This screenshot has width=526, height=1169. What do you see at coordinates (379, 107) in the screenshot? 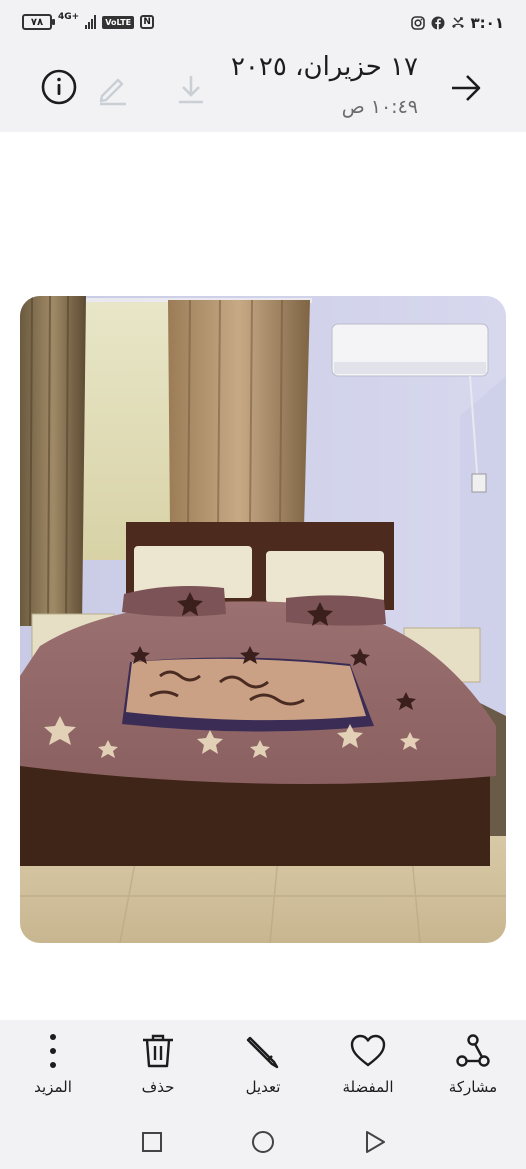
I see `photo-time: ١٠:٤٩ ص` at bounding box center [379, 107].